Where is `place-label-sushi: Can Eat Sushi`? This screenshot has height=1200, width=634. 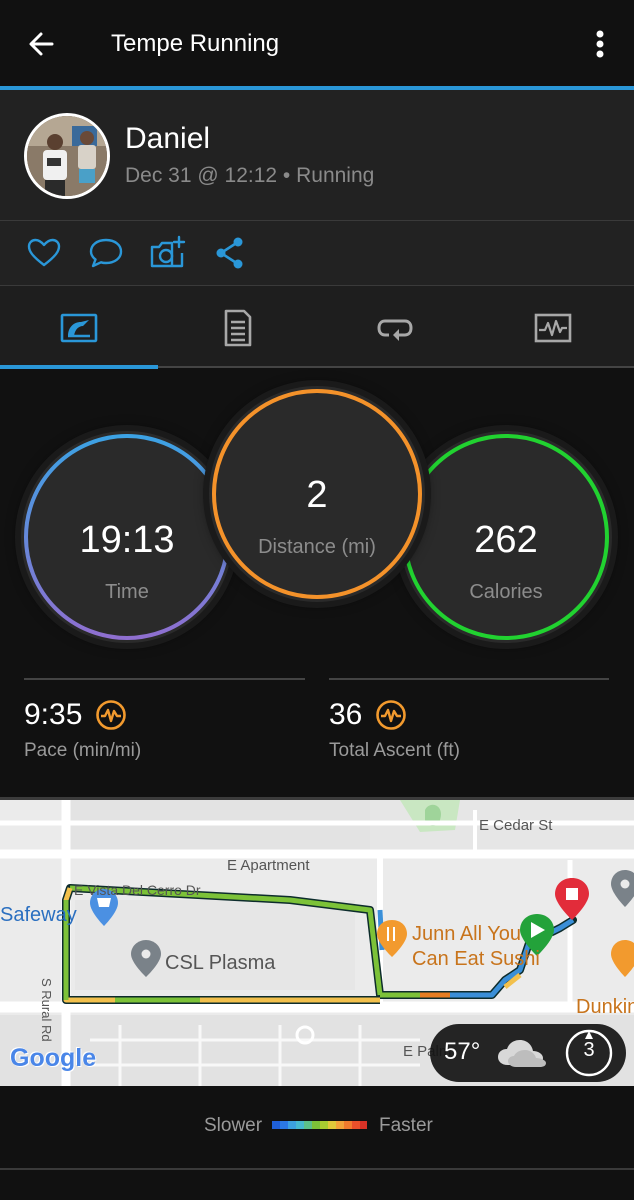
place-label-sushi: Can Eat Sushi is located at coordinates (476, 959).